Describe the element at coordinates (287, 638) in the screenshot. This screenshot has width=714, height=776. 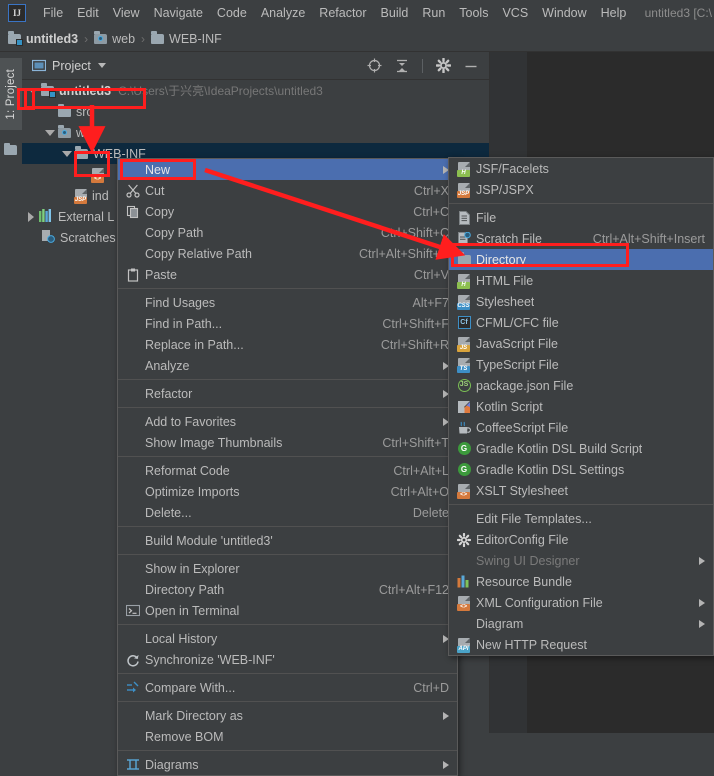
I see `menu-item-local-history: Local History` at that location.